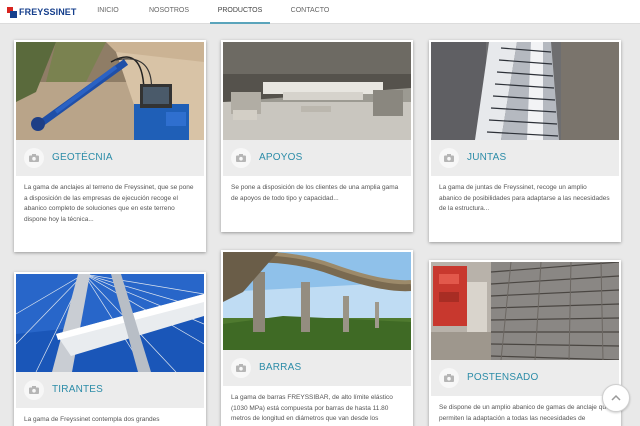 The height and width of the screenshot is (426, 640). What do you see at coordinates (317, 91) in the screenshot?
I see `apoyos-image` at bounding box center [317, 91].